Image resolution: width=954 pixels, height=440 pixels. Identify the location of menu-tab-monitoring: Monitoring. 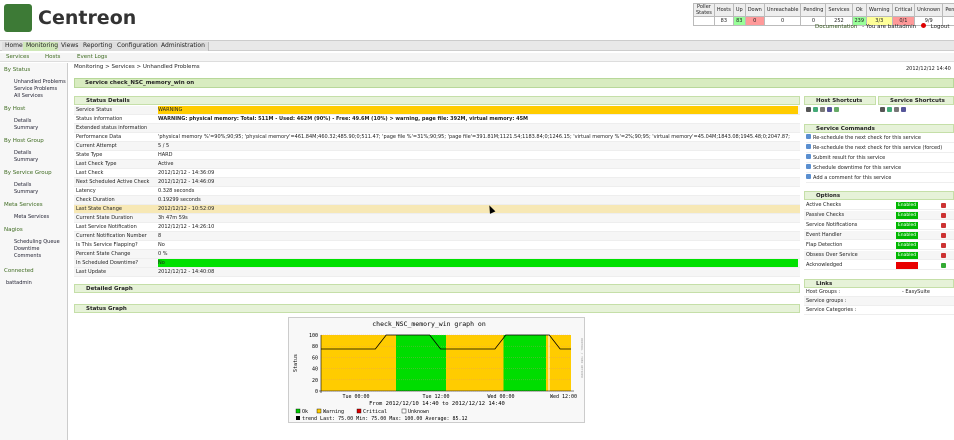
(43, 46).